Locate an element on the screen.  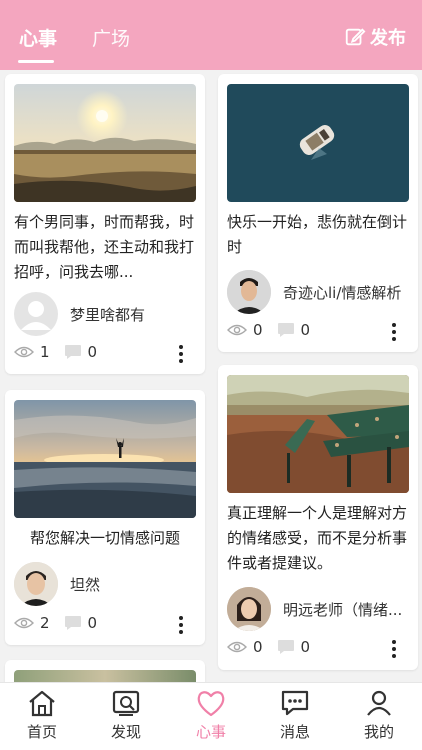
nav-messages: 消息 is located at coordinates (295, 715).